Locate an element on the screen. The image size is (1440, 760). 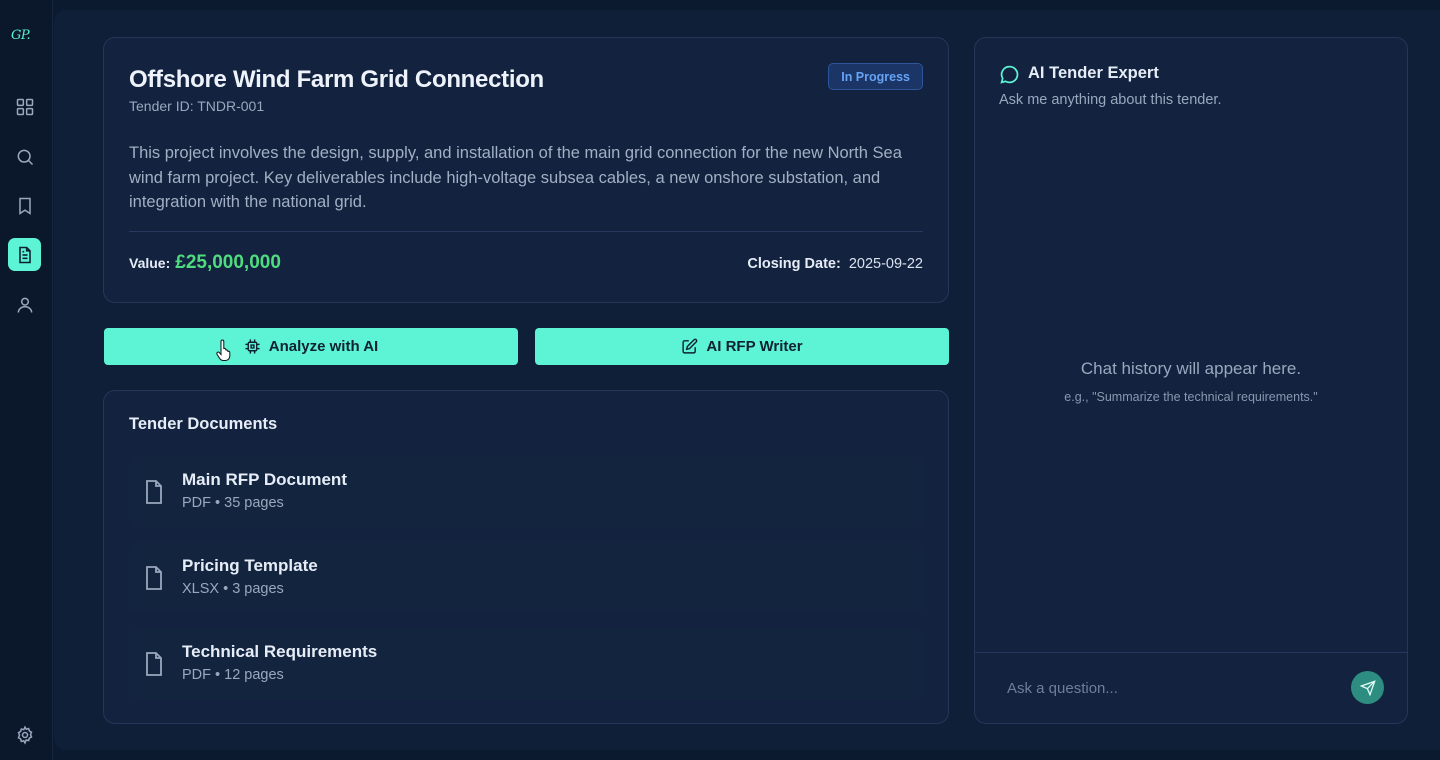
status-badge: In Progress is located at coordinates (875, 76).